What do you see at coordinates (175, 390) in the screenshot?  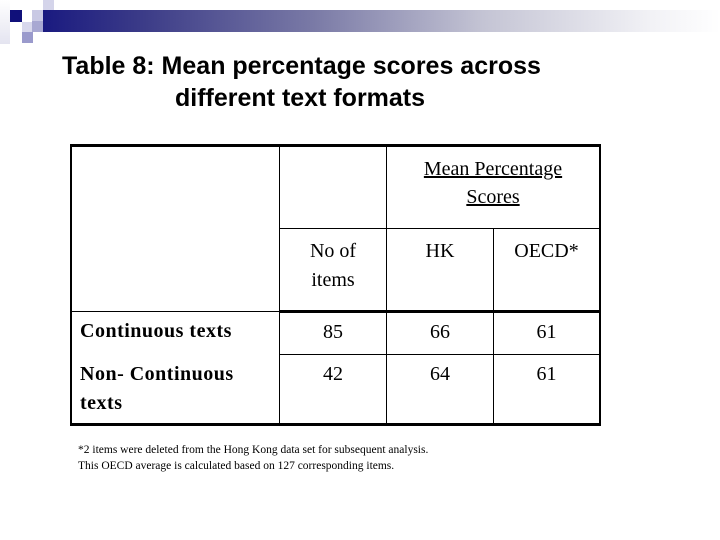 I see `row-label: Non- Continuous texts` at bounding box center [175, 390].